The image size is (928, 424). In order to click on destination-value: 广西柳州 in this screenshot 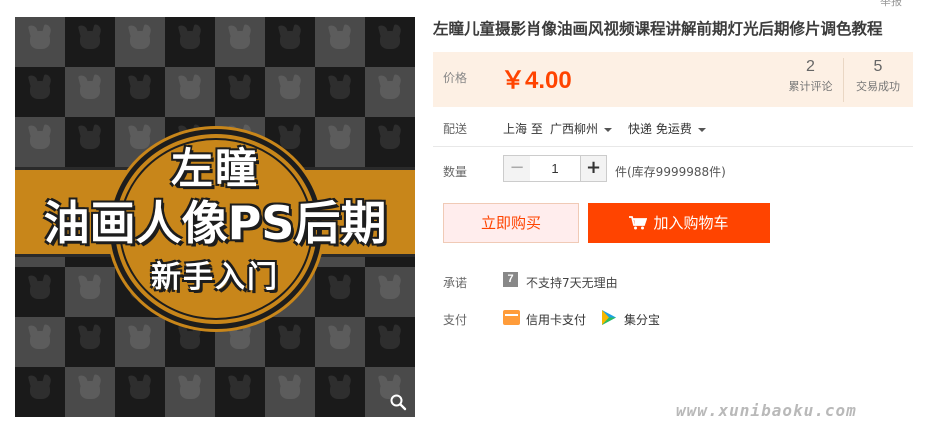, I will do `click(574, 129)`.